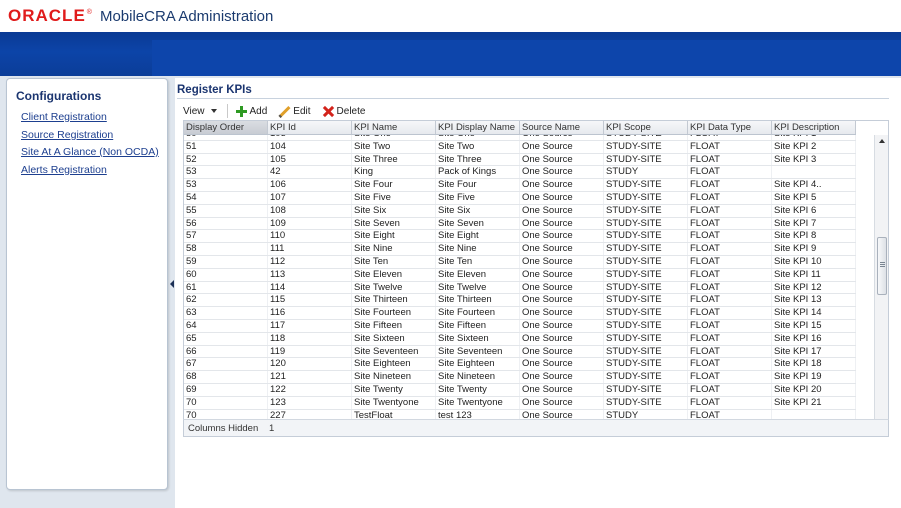 This screenshot has width=901, height=508. What do you see at coordinates (344, 111) in the screenshot?
I see `delete-button: Delete` at bounding box center [344, 111].